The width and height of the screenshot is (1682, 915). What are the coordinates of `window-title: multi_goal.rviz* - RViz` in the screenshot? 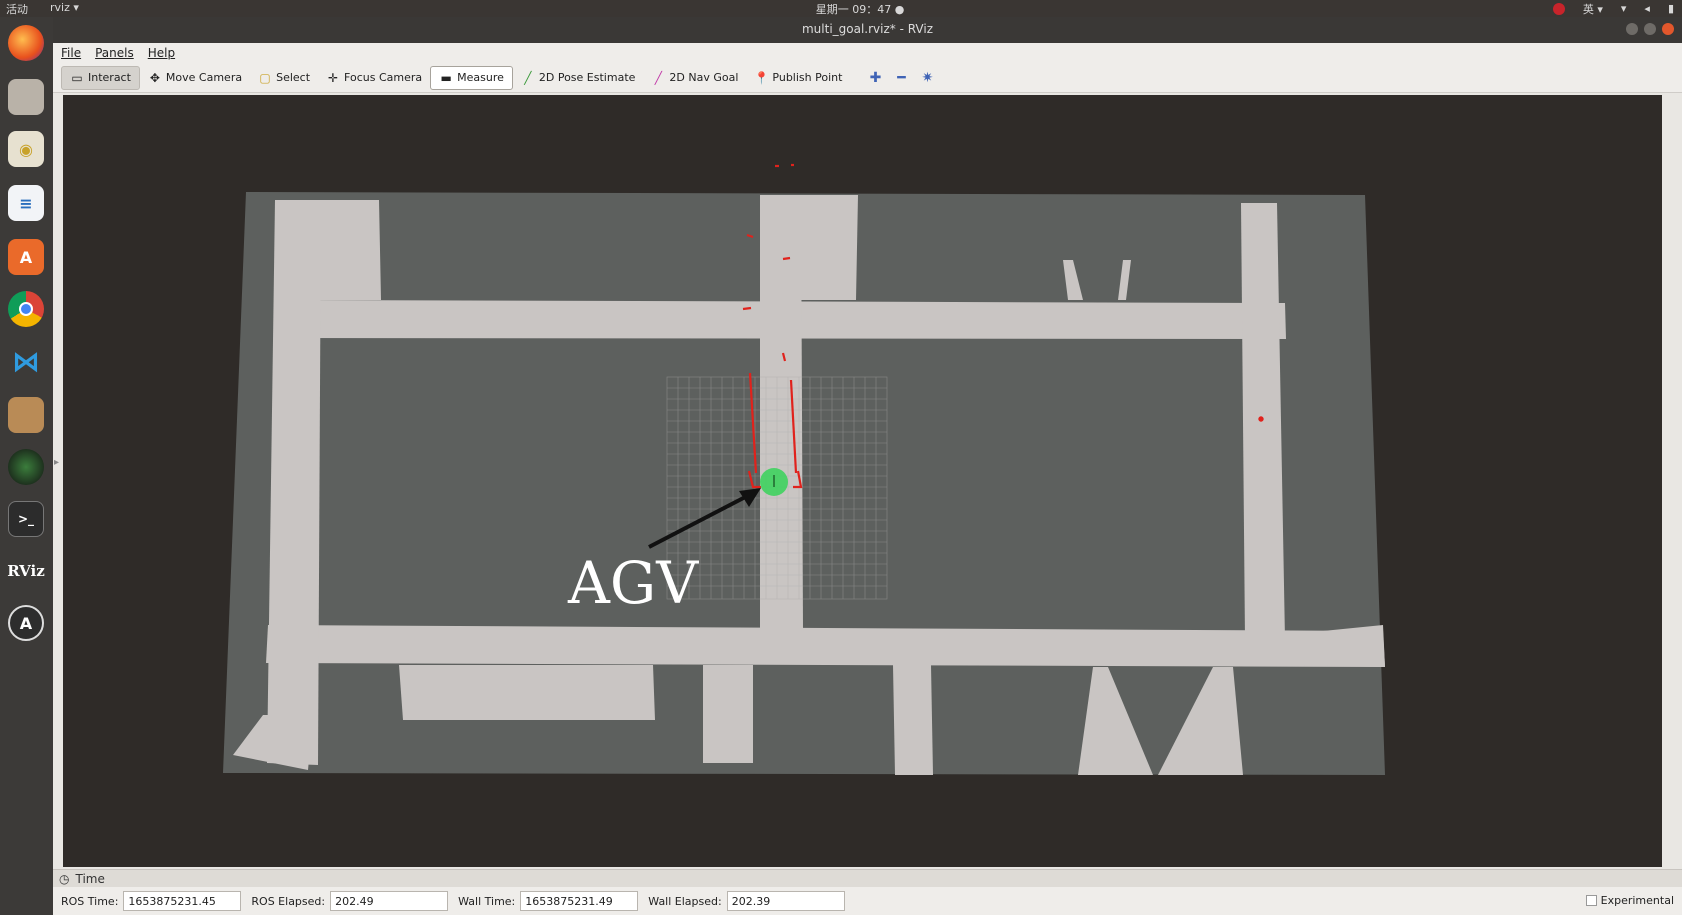 It's located at (867, 29).